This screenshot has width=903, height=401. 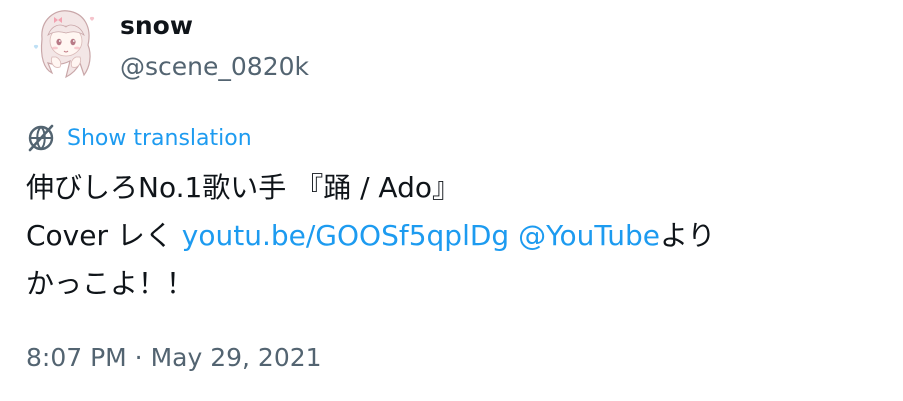 What do you see at coordinates (243, 187) in the screenshot?
I see `tweet-text-line-1: 伸びしろNo.1歌い手 『踊 / Ado』` at bounding box center [243, 187].